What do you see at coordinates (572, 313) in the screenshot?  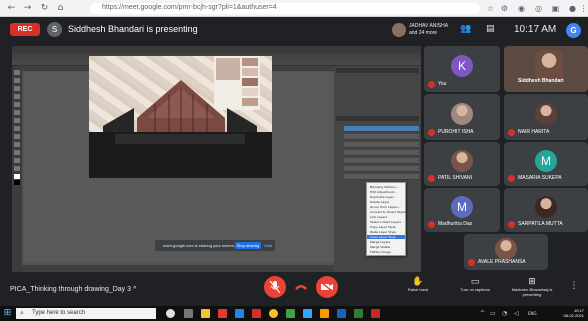 I see `taskbar-clock: 10:17 08-02-2021` at bounding box center [572, 313].